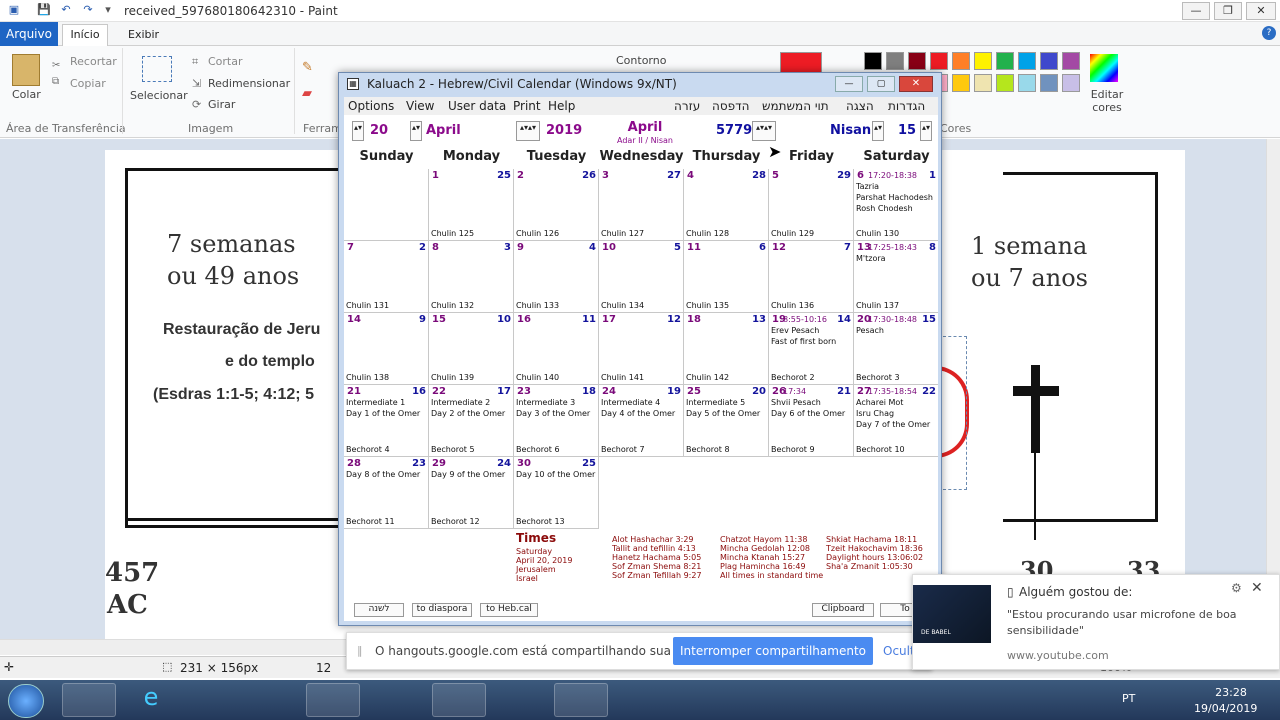 The height and width of the screenshot is (720, 1280). I want to click on heb-year-button: לשנה, so click(379, 610).